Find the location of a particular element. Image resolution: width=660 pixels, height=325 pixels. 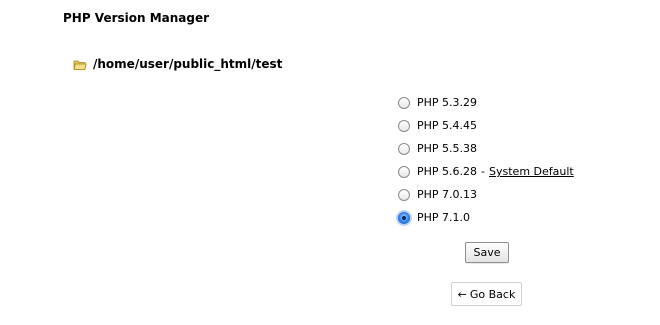

system-default-link: System Default is located at coordinates (531, 171).